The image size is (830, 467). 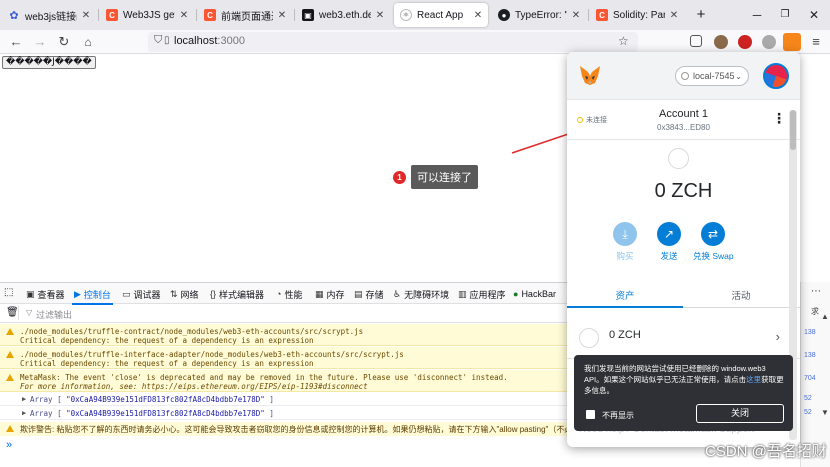 I want to click on extension-cookie-icon, so click(x=721, y=42).